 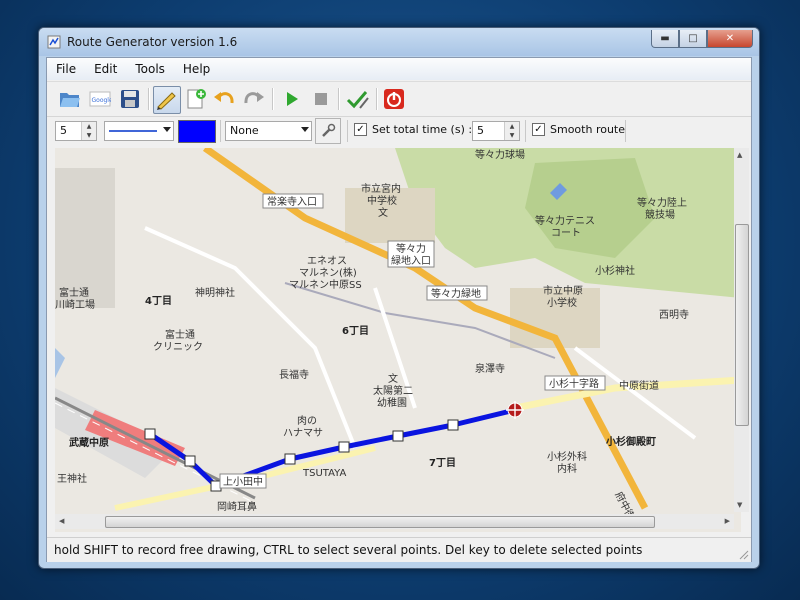 I want to click on resize-grip-icon, so click(x=744, y=555).